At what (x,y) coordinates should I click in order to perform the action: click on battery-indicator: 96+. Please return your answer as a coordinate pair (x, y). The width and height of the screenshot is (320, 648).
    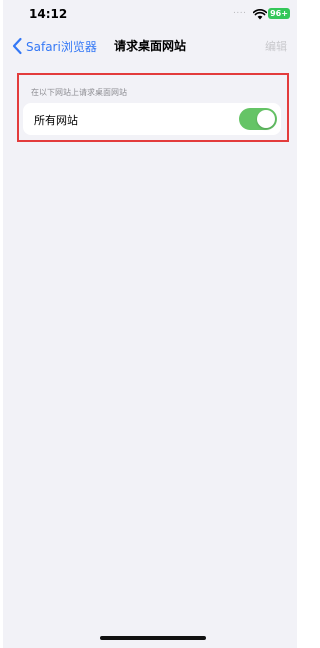
    Looking at the image, I should click on (279, 13).